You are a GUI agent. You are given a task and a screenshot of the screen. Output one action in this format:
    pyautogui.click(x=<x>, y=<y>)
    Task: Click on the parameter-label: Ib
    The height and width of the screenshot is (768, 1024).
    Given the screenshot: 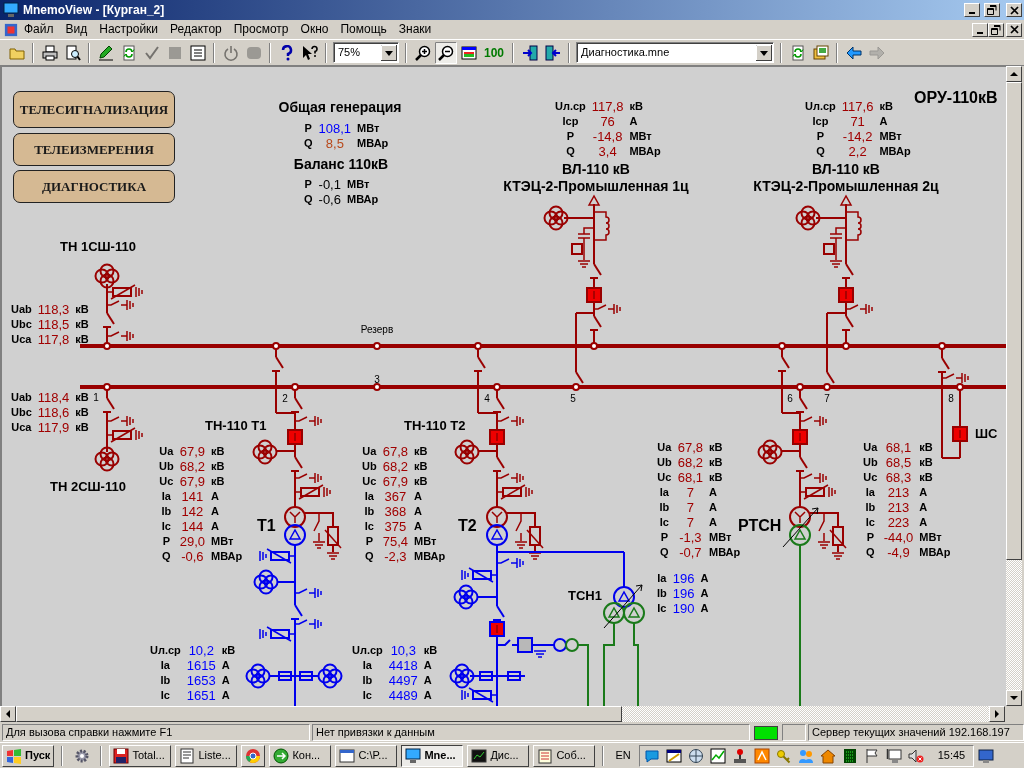 What is the action you would take?
    pyautogui.click(x=662, y=593)
    